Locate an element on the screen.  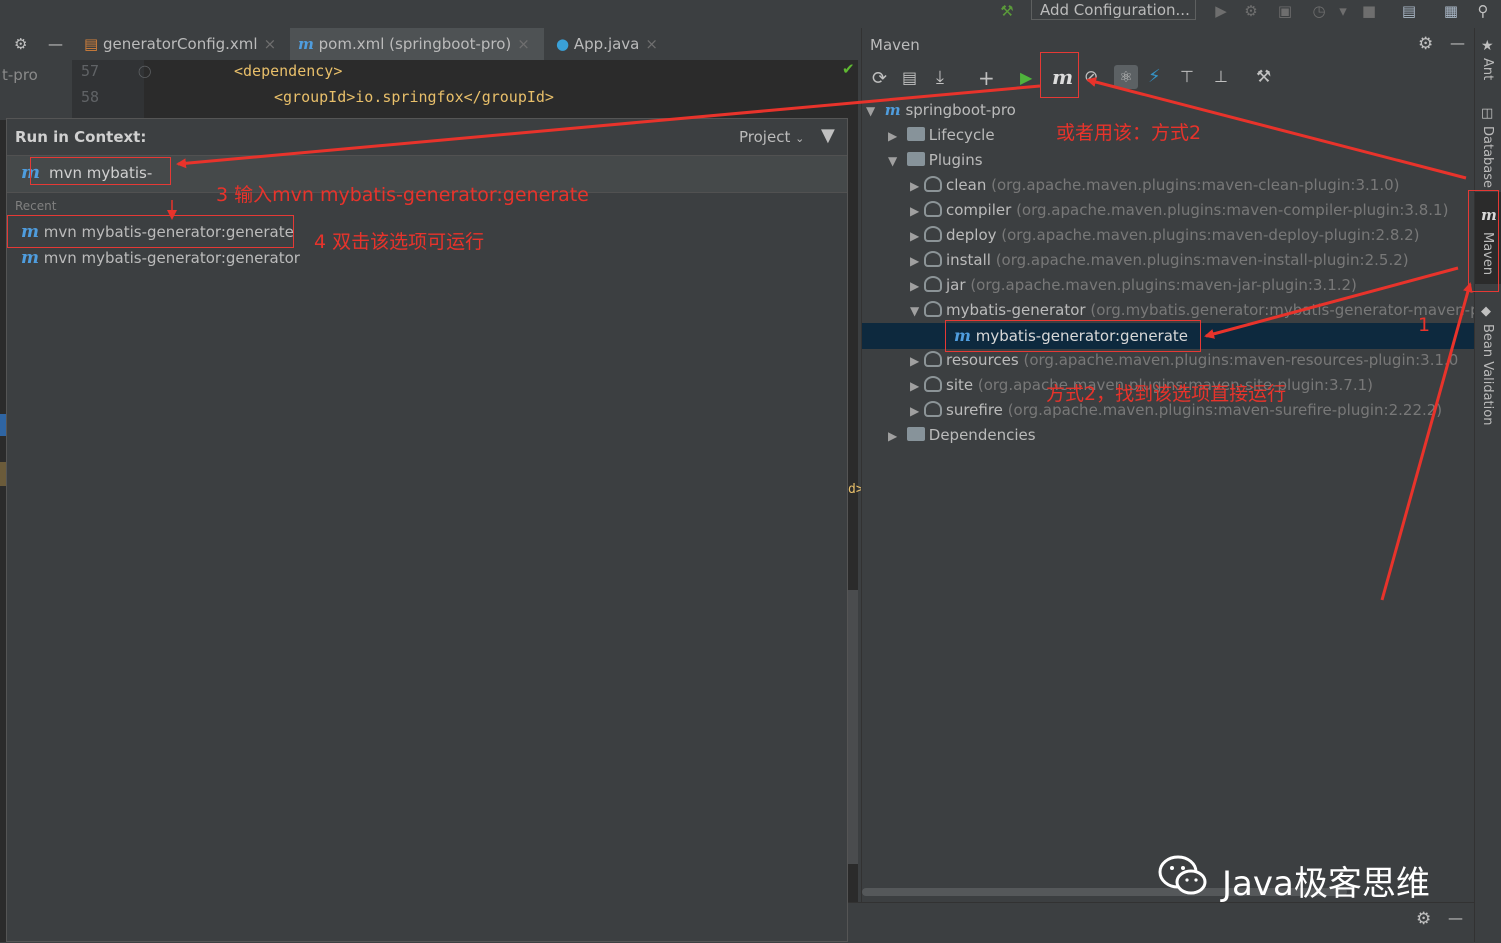
annotation-alt-find: 方式2，找到该选项直接运行 is located at coordinates (1166, 394).